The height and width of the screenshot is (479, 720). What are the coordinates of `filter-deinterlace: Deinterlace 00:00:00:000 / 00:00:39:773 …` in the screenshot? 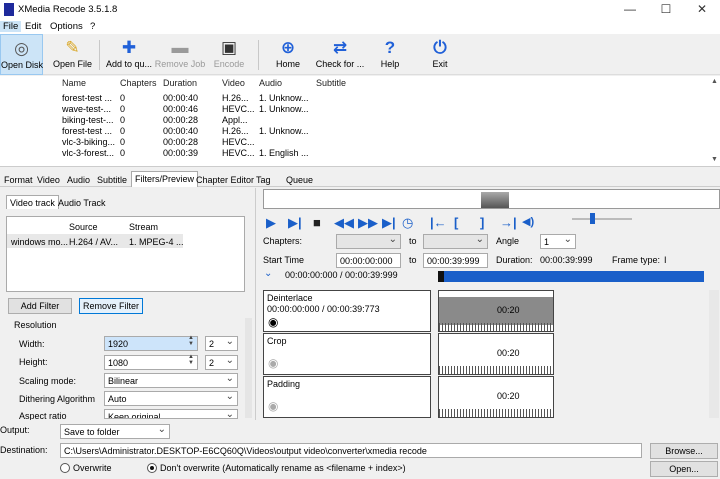 It's located at (347, 311).